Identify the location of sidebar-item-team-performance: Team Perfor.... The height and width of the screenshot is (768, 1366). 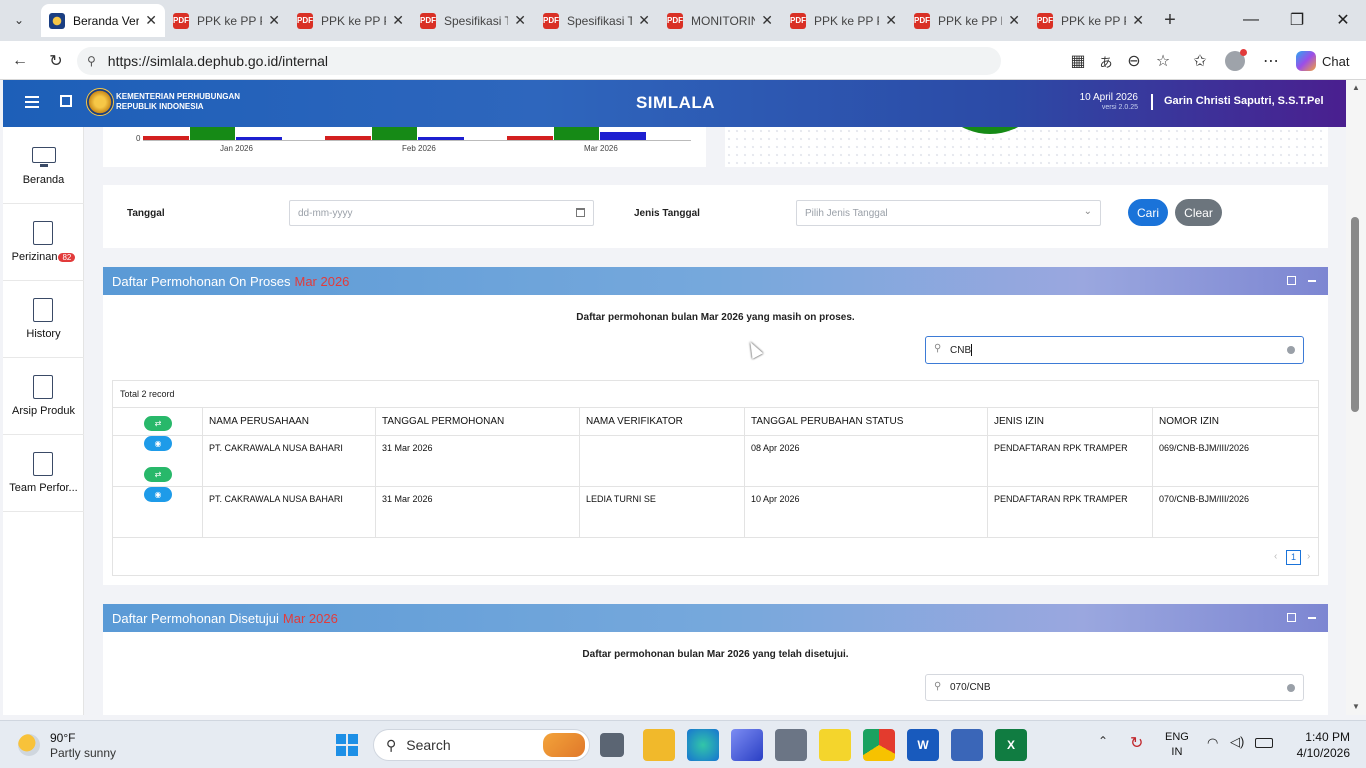
(43, 473).